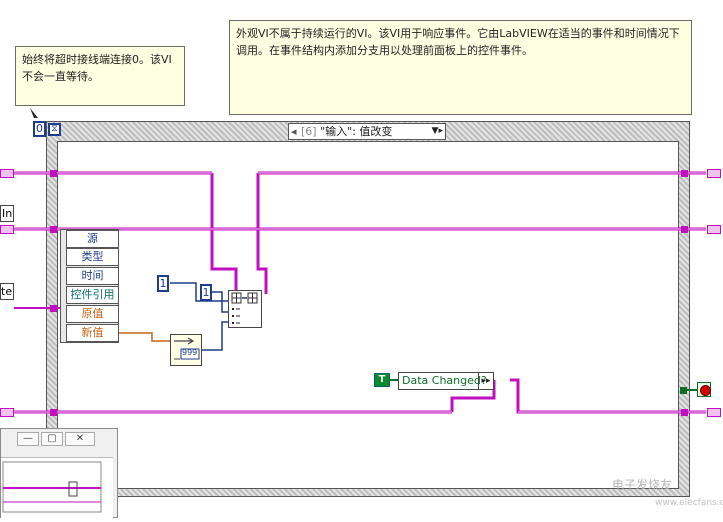 This screenshot has width=723, height=522. I want to click on numeric-constant-1-value: 1, so click(163, 283).